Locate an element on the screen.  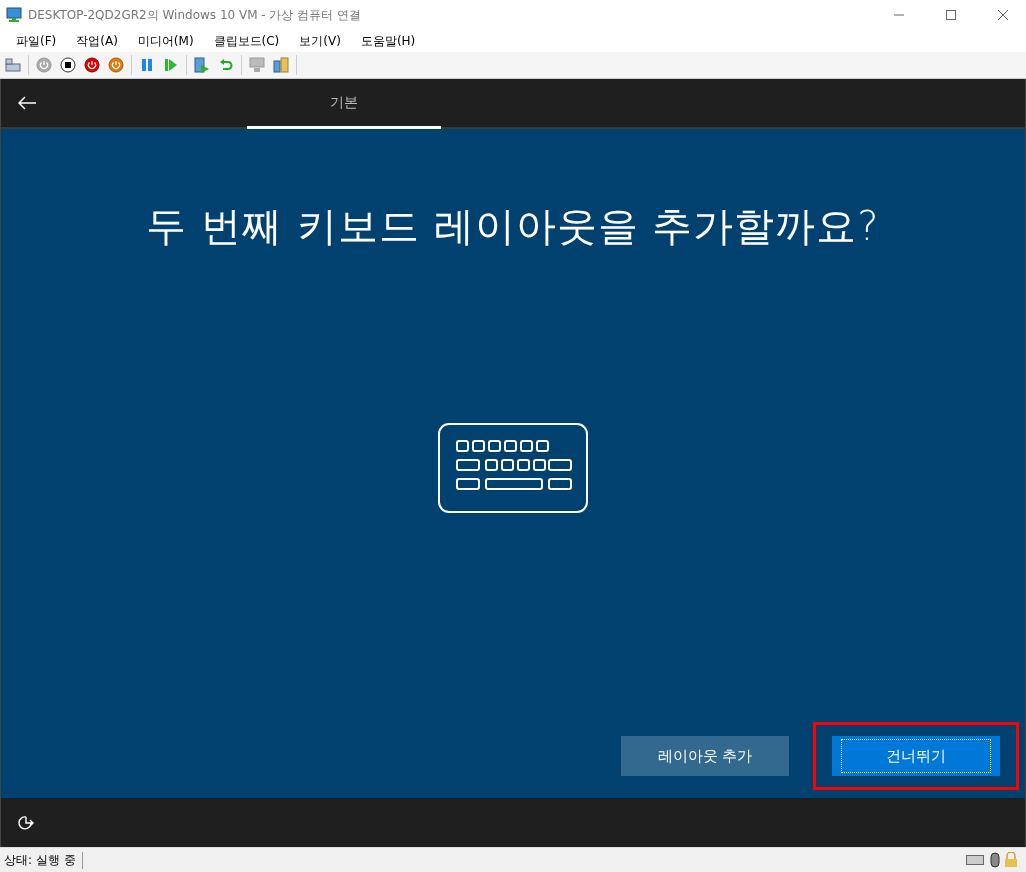
mouse-icon is located at coordinates (995, 860).